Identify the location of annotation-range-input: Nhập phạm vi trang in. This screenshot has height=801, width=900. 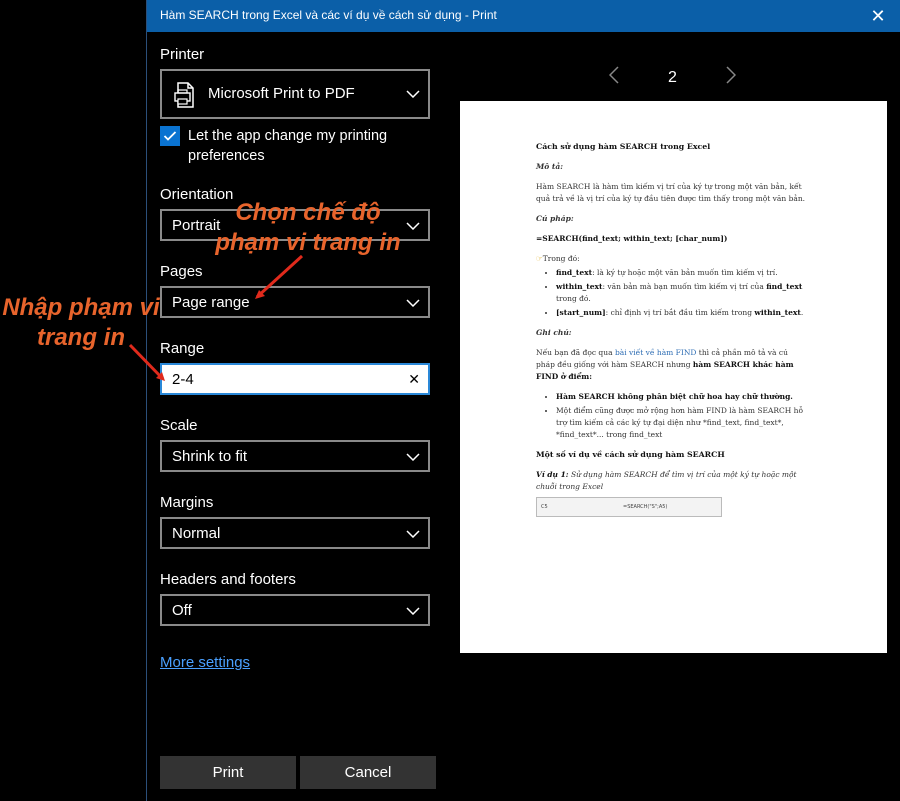
(81, 322).